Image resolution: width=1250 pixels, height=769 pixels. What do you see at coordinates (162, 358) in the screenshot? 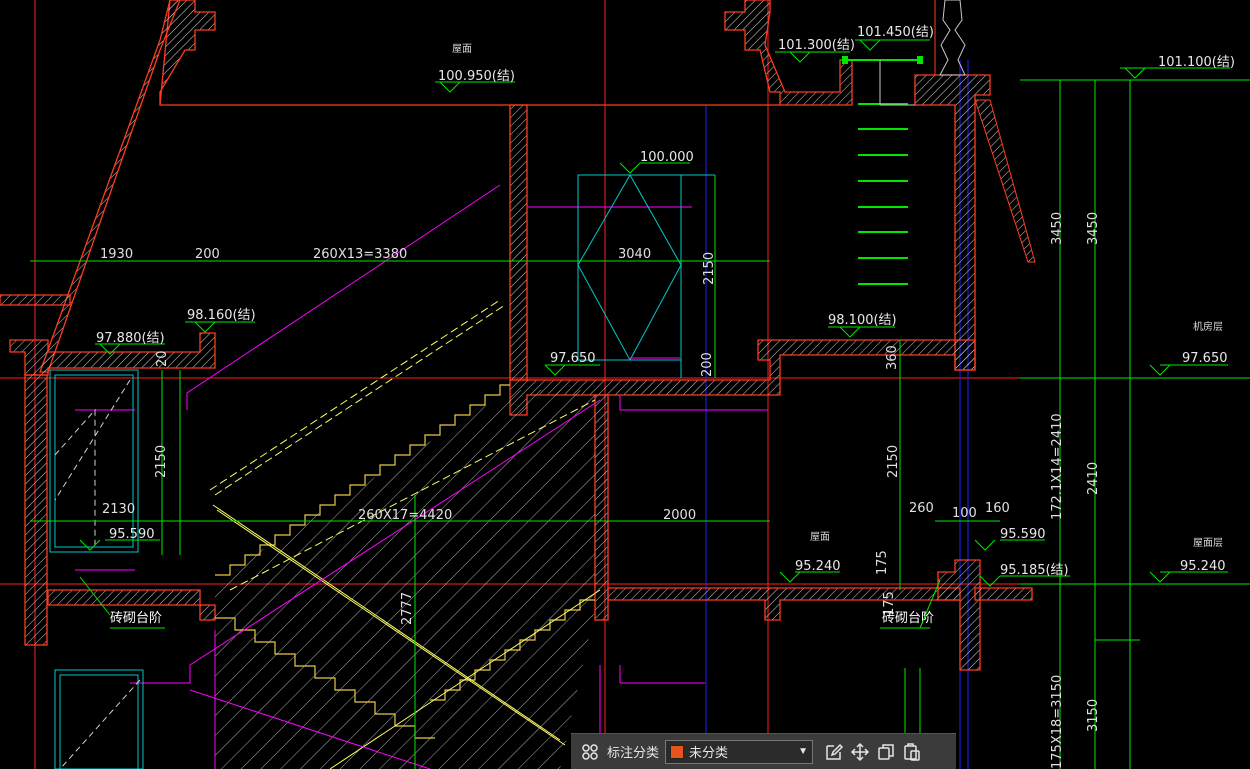
I see `dim-20: 20` at bounding box center [162, 358].